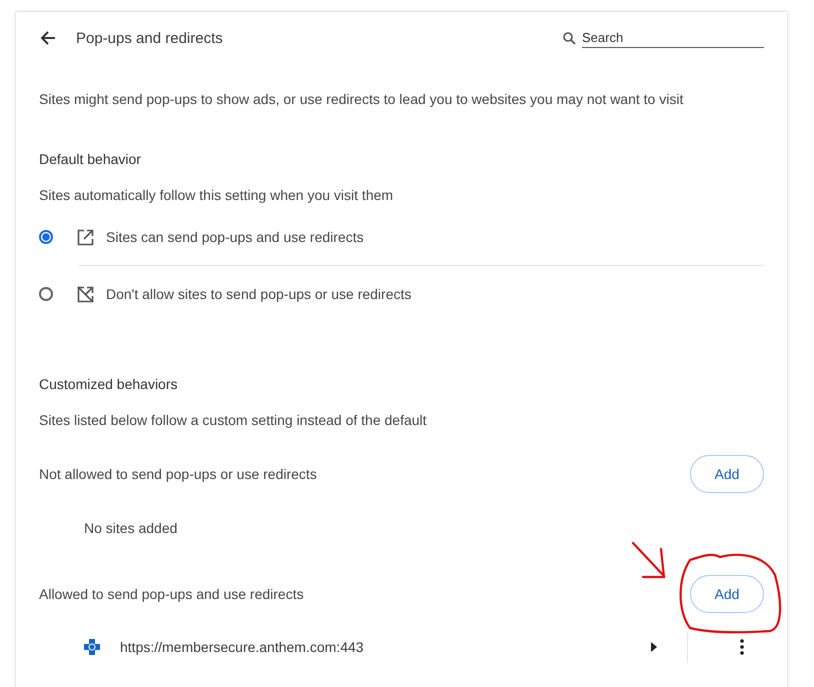  Describe the element at coordinates (131, 528) in the screenshot. I see `empty-list-text: No sites added` at that location.